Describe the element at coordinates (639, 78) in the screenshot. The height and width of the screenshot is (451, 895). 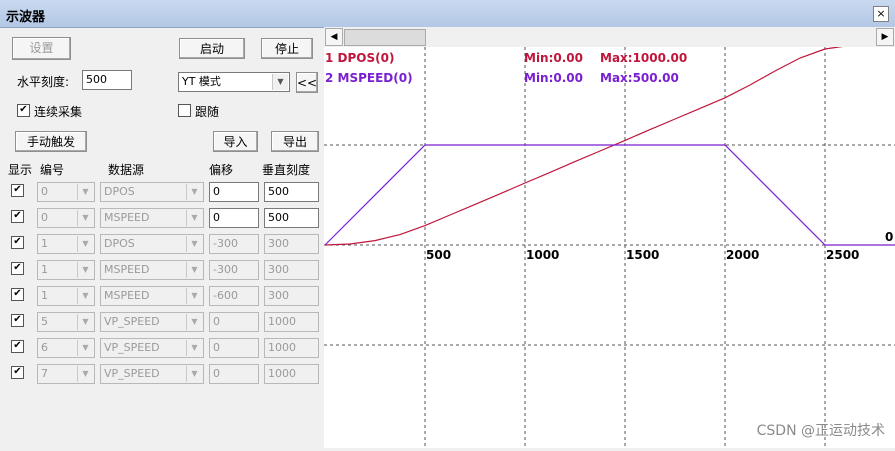
I see `series-max-label: Max:500.00` at that location.